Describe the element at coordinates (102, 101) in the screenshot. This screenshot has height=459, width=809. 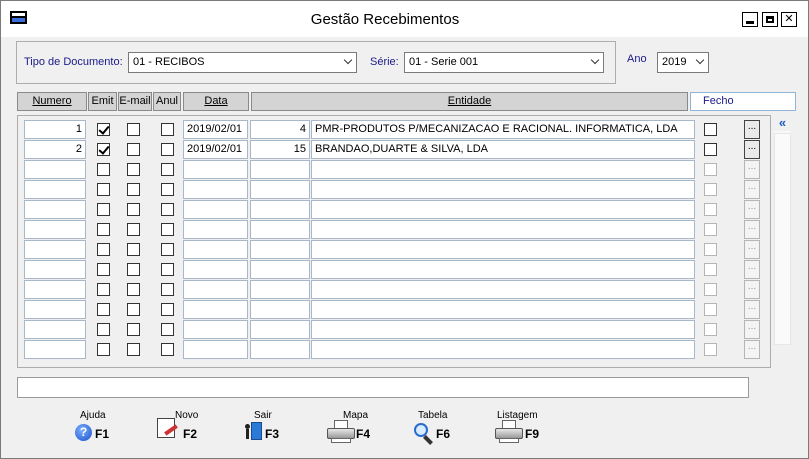
I see `header-emit: Emit` at that location.